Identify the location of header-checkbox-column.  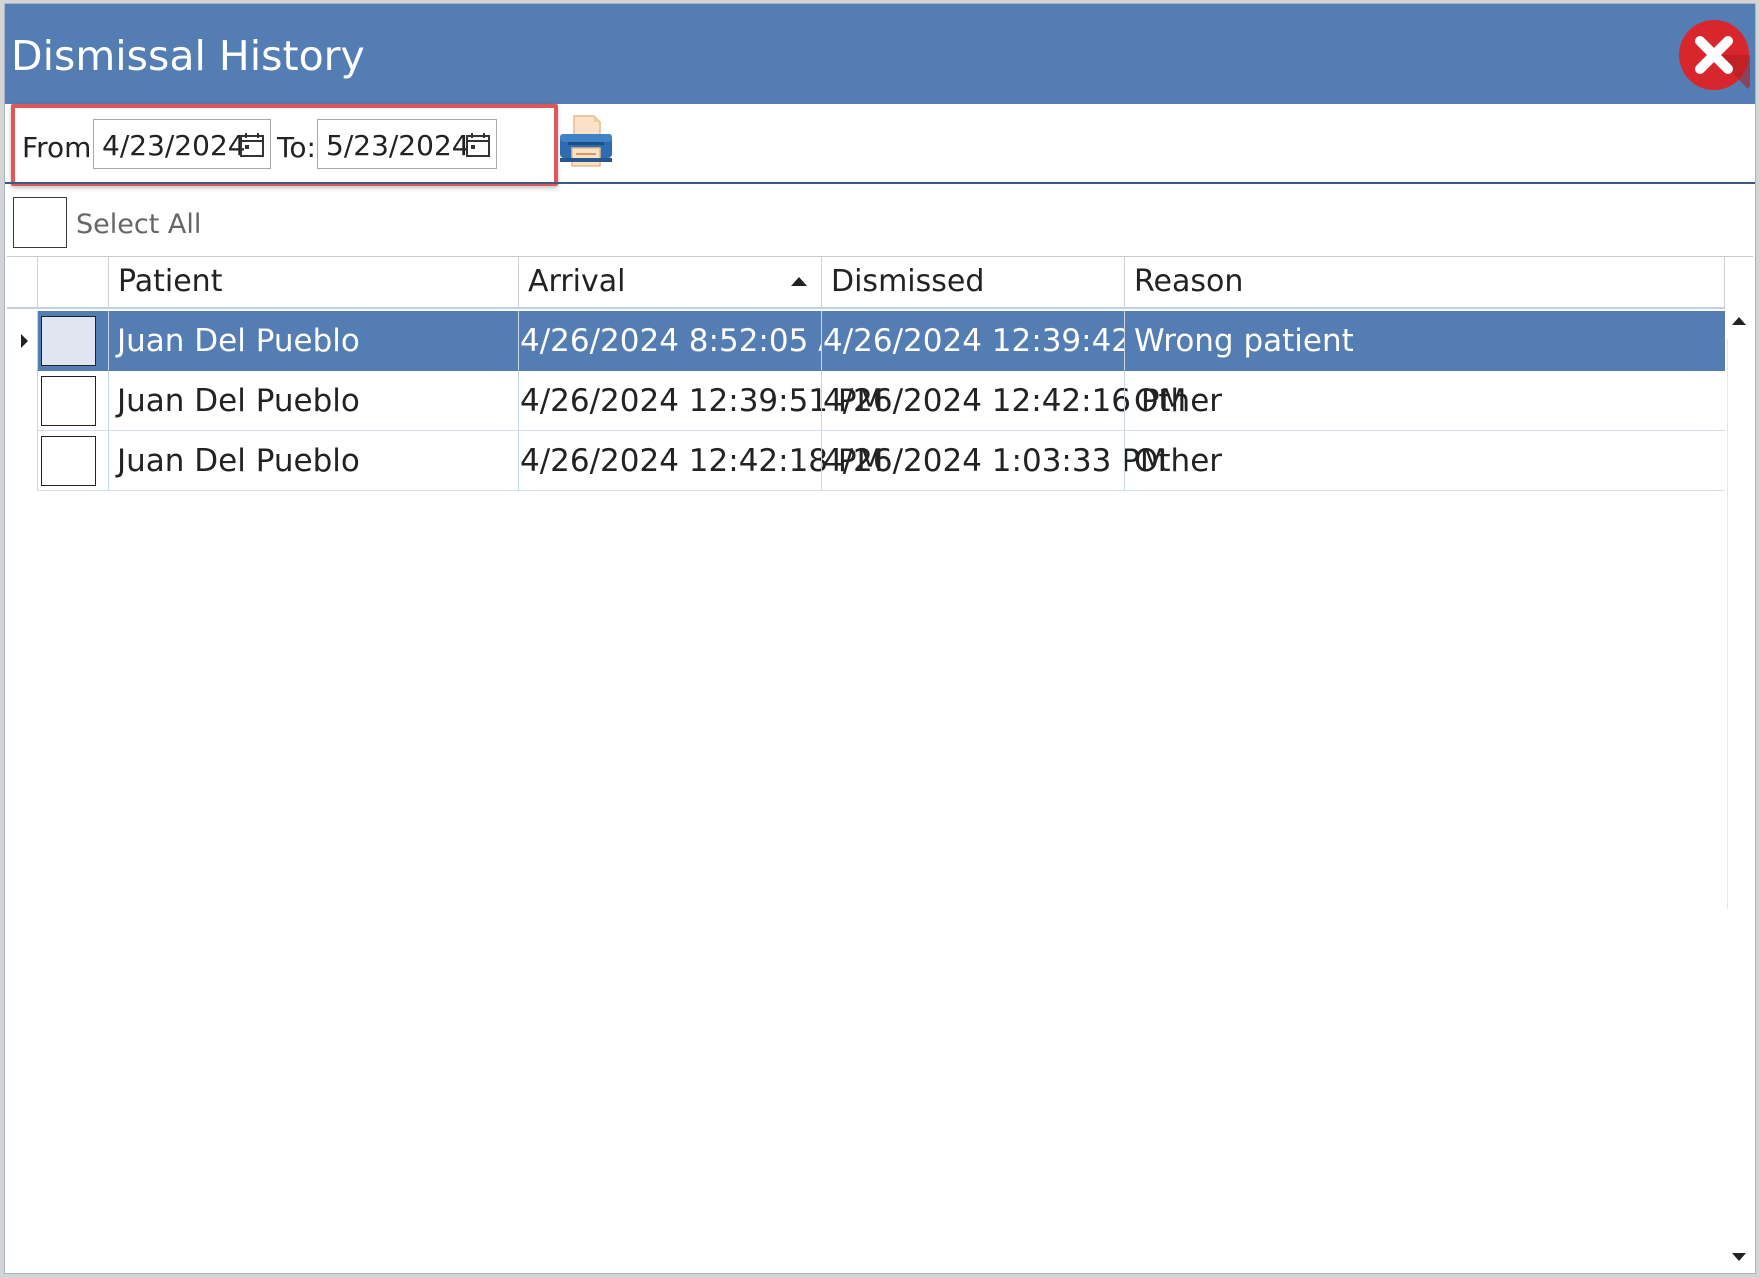
(72, 282).